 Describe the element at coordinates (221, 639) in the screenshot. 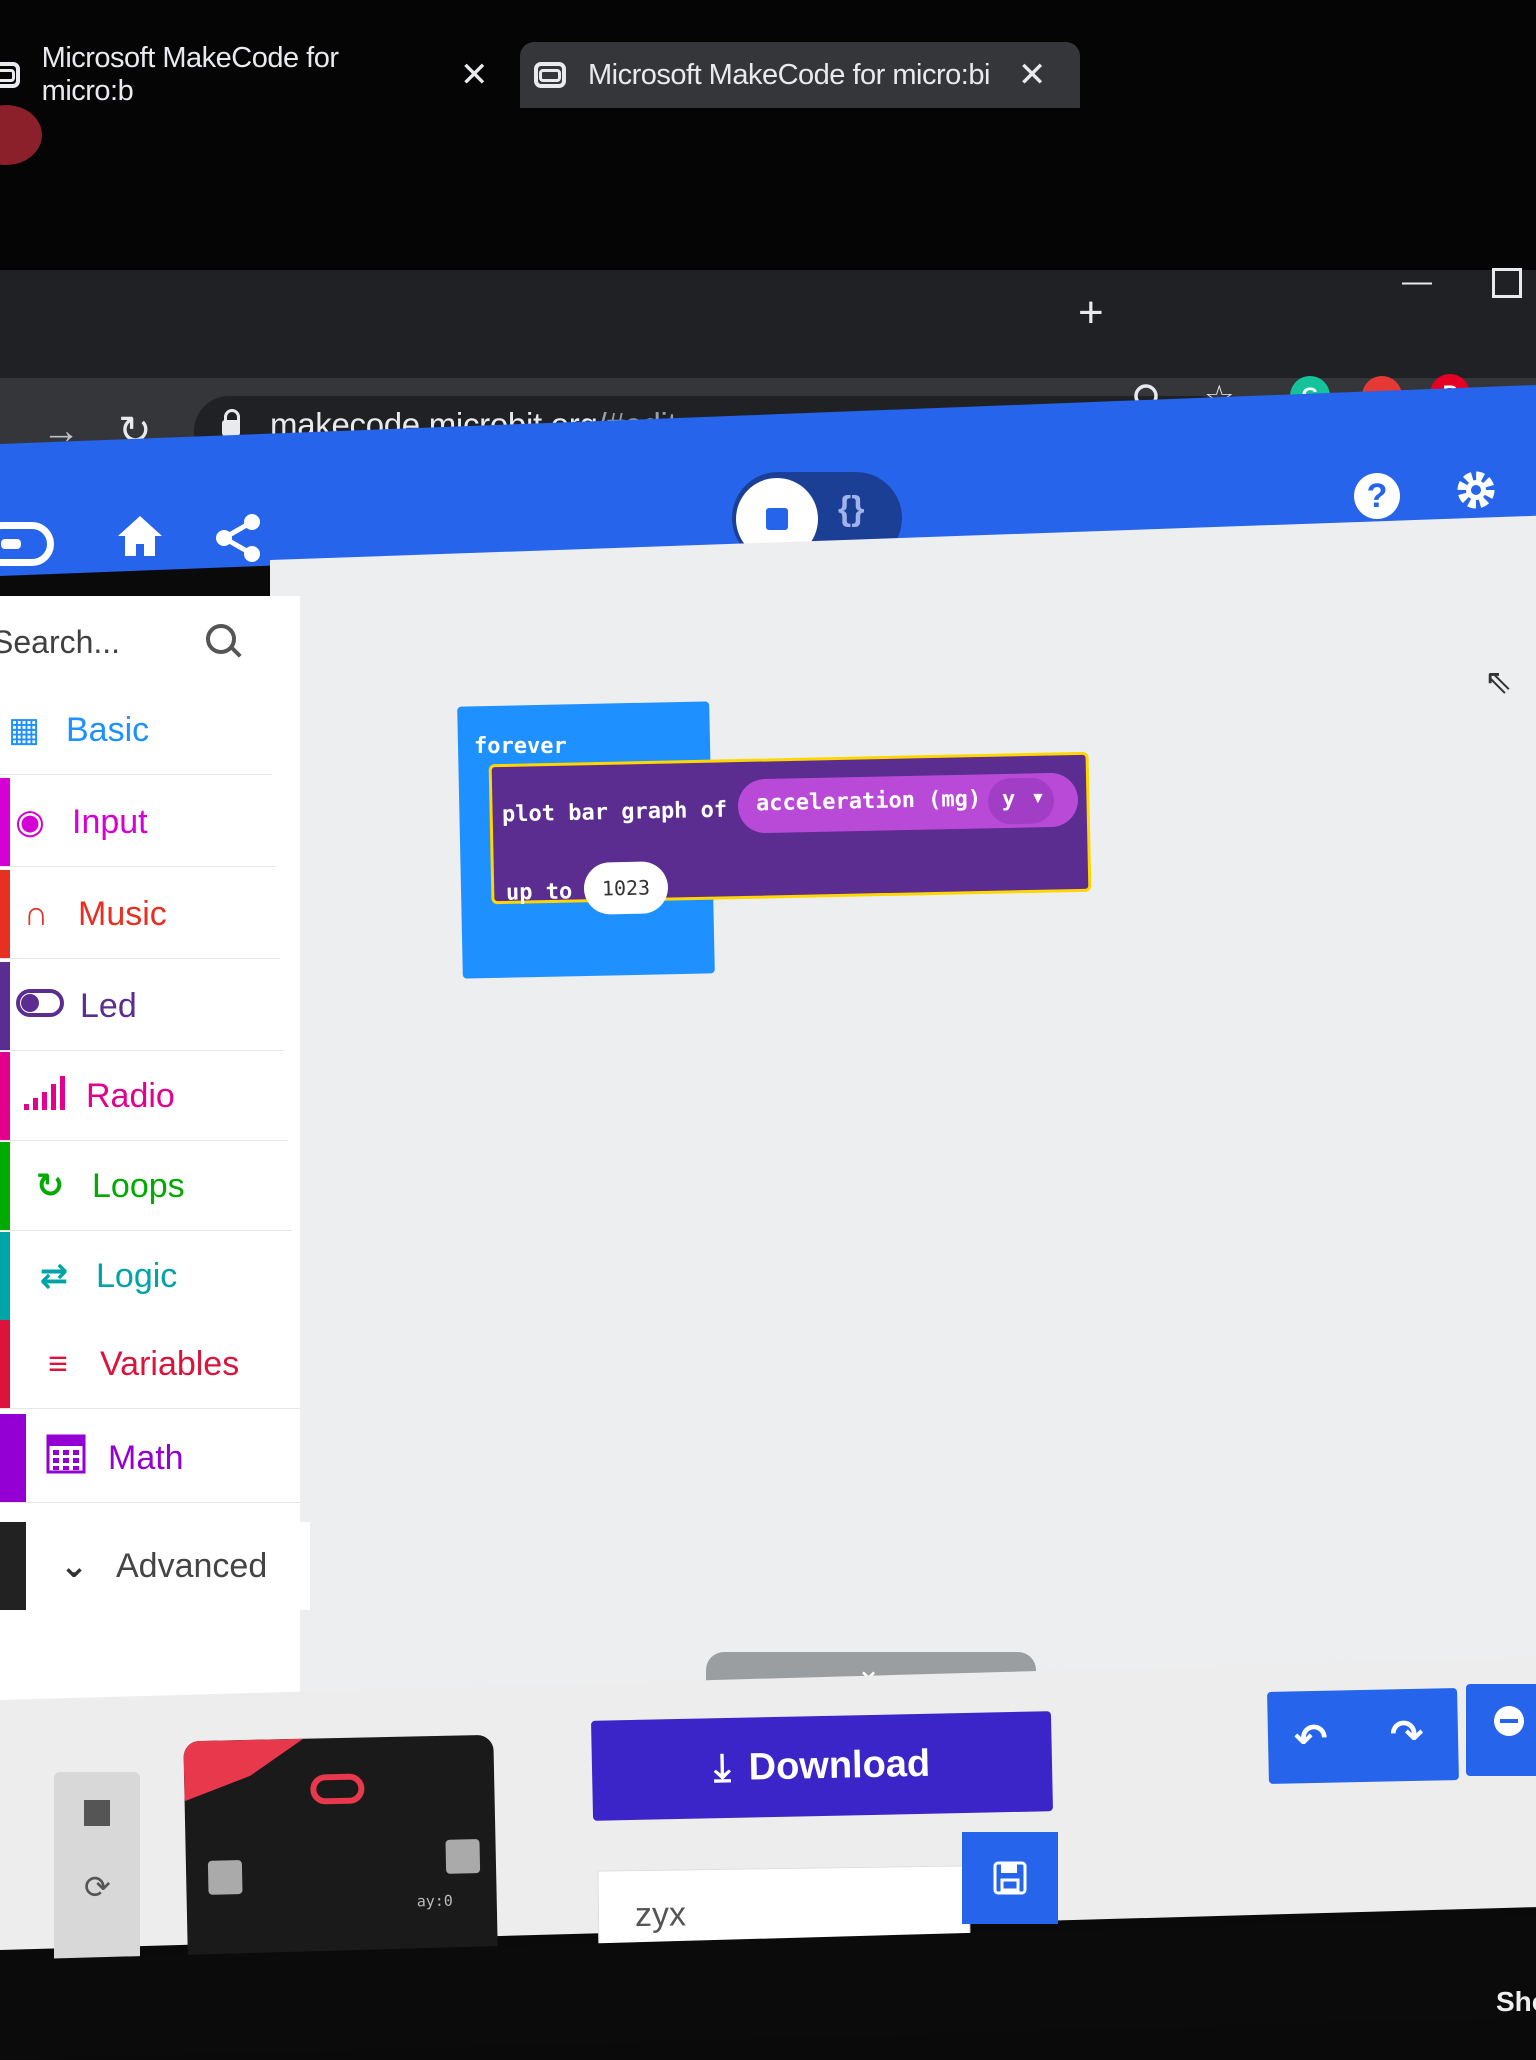

I see `search-icon` at that location.